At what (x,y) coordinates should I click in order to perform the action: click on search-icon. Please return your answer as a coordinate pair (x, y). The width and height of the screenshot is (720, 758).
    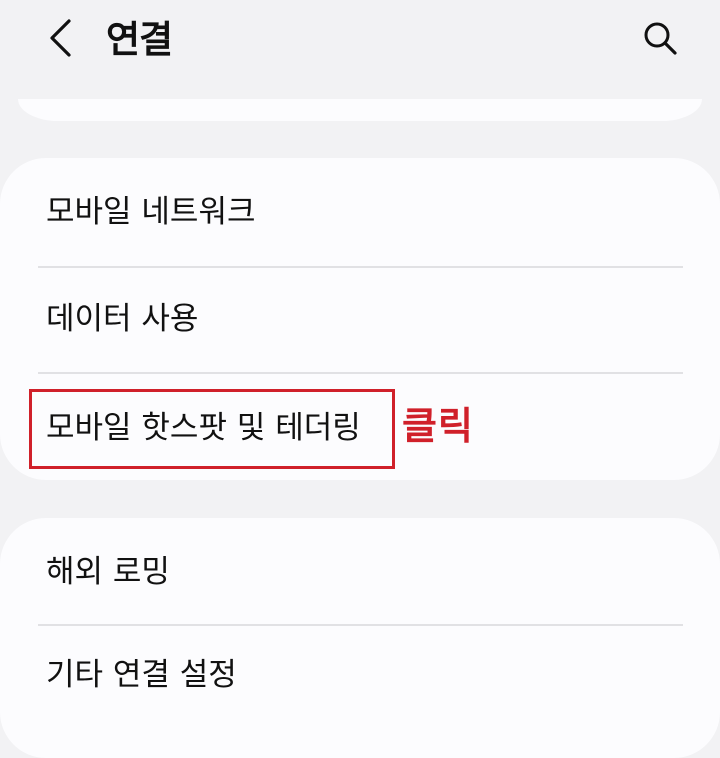
    Looking at the image, I should click on (660, 40).